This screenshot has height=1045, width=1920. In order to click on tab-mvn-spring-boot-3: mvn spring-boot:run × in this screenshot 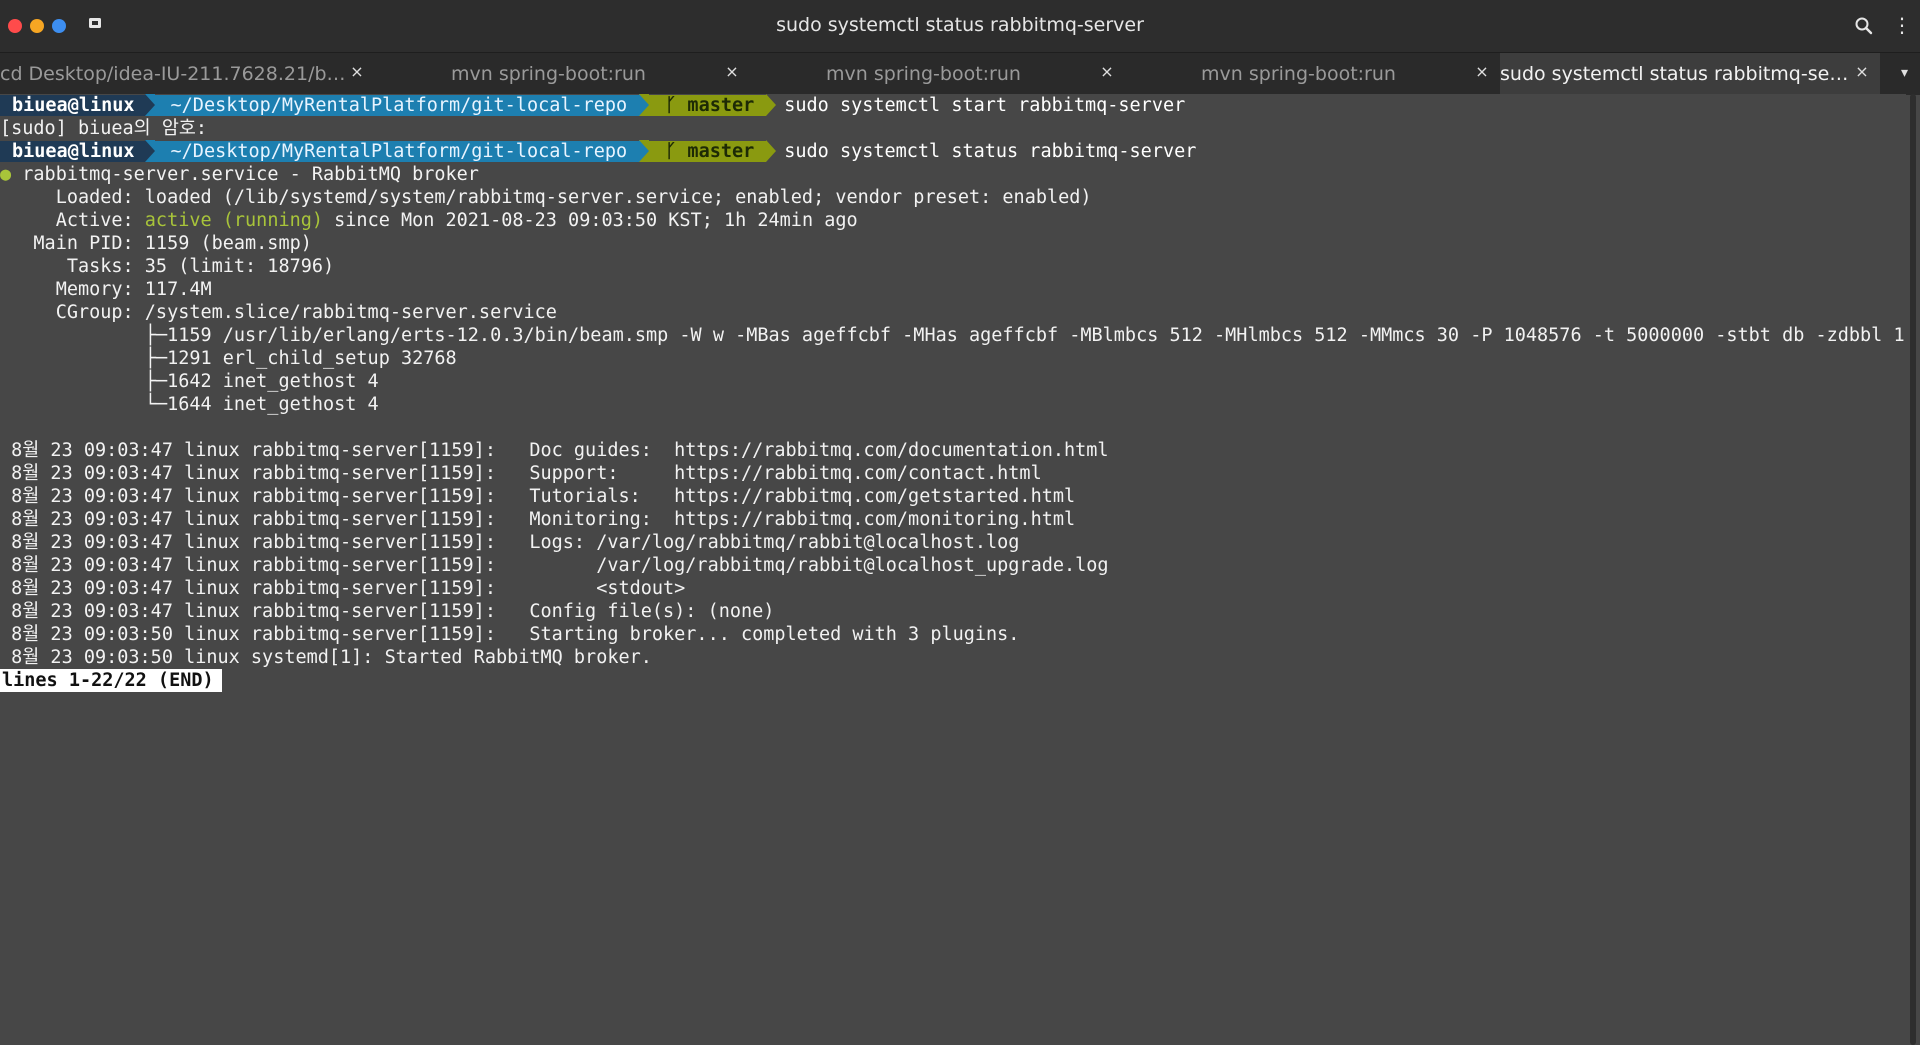, I will do `click(1312, 74)`.